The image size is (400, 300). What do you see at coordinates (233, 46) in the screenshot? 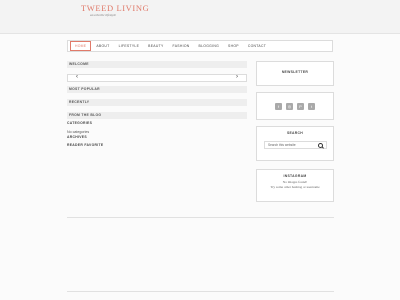
I see `nav-item-shop: SHOP` at bounding box center [233, 46].